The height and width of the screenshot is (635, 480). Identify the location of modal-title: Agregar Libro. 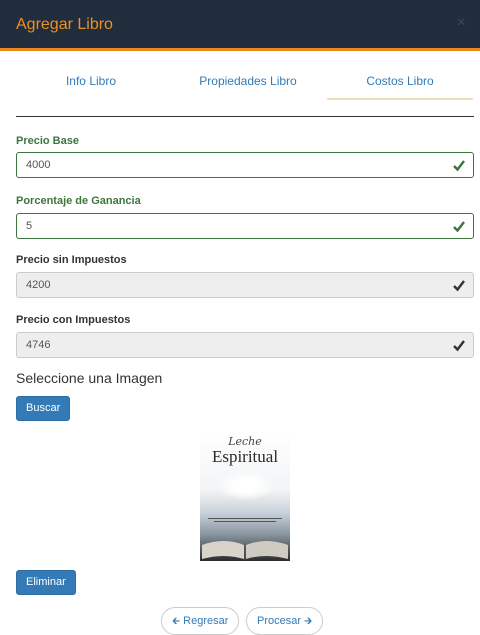
(64, 24).